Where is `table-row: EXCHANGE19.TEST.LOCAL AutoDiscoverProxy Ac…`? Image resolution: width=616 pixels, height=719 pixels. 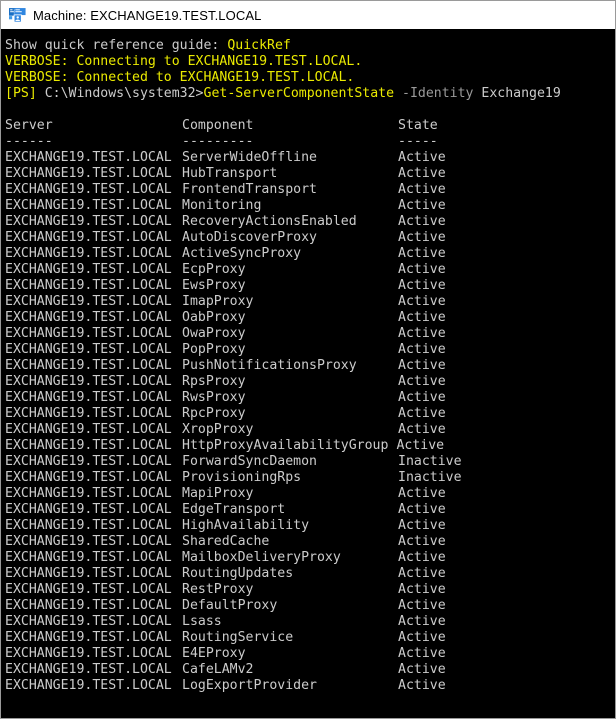
table-row: EXCHANGE19.TEST.LOCAL AutoDiscoverProxy Ac… is located at coordinates (310, 238).